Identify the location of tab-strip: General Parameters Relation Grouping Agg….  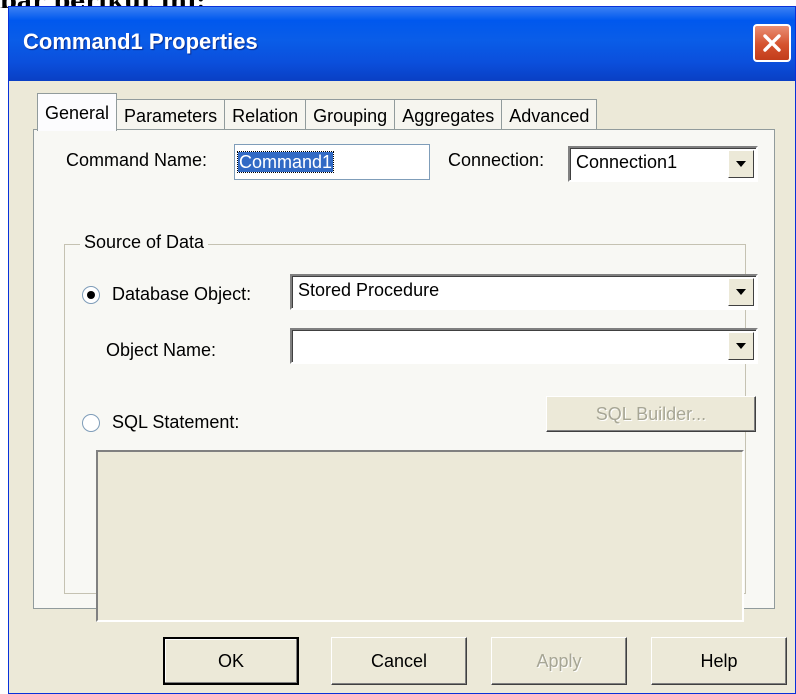
(317, 111).